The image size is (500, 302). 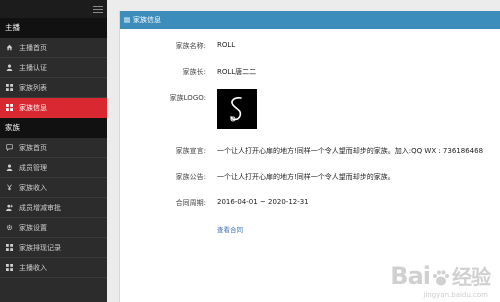 What do you see at coordinates (33, 67) in the screenshot?
I see `sidebar-item-label: 主播认证` at bounding box center [33, 67].